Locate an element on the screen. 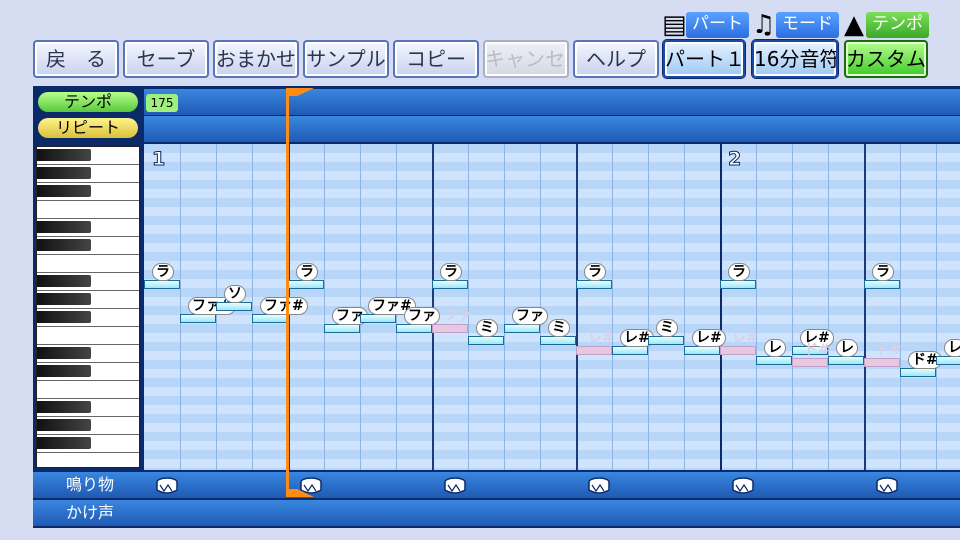  voice-track is located at coordinates (496, 513).